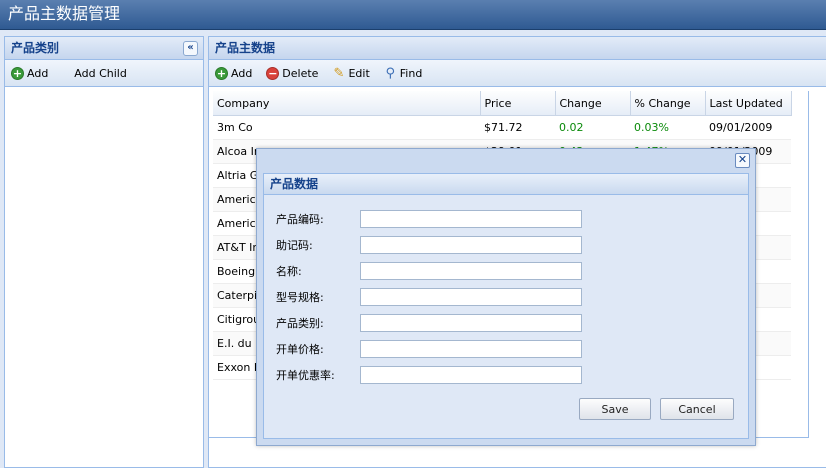 The height and width of the screenshot is (468, 826). I want to click on grid-frame-right, so click(808, 264).